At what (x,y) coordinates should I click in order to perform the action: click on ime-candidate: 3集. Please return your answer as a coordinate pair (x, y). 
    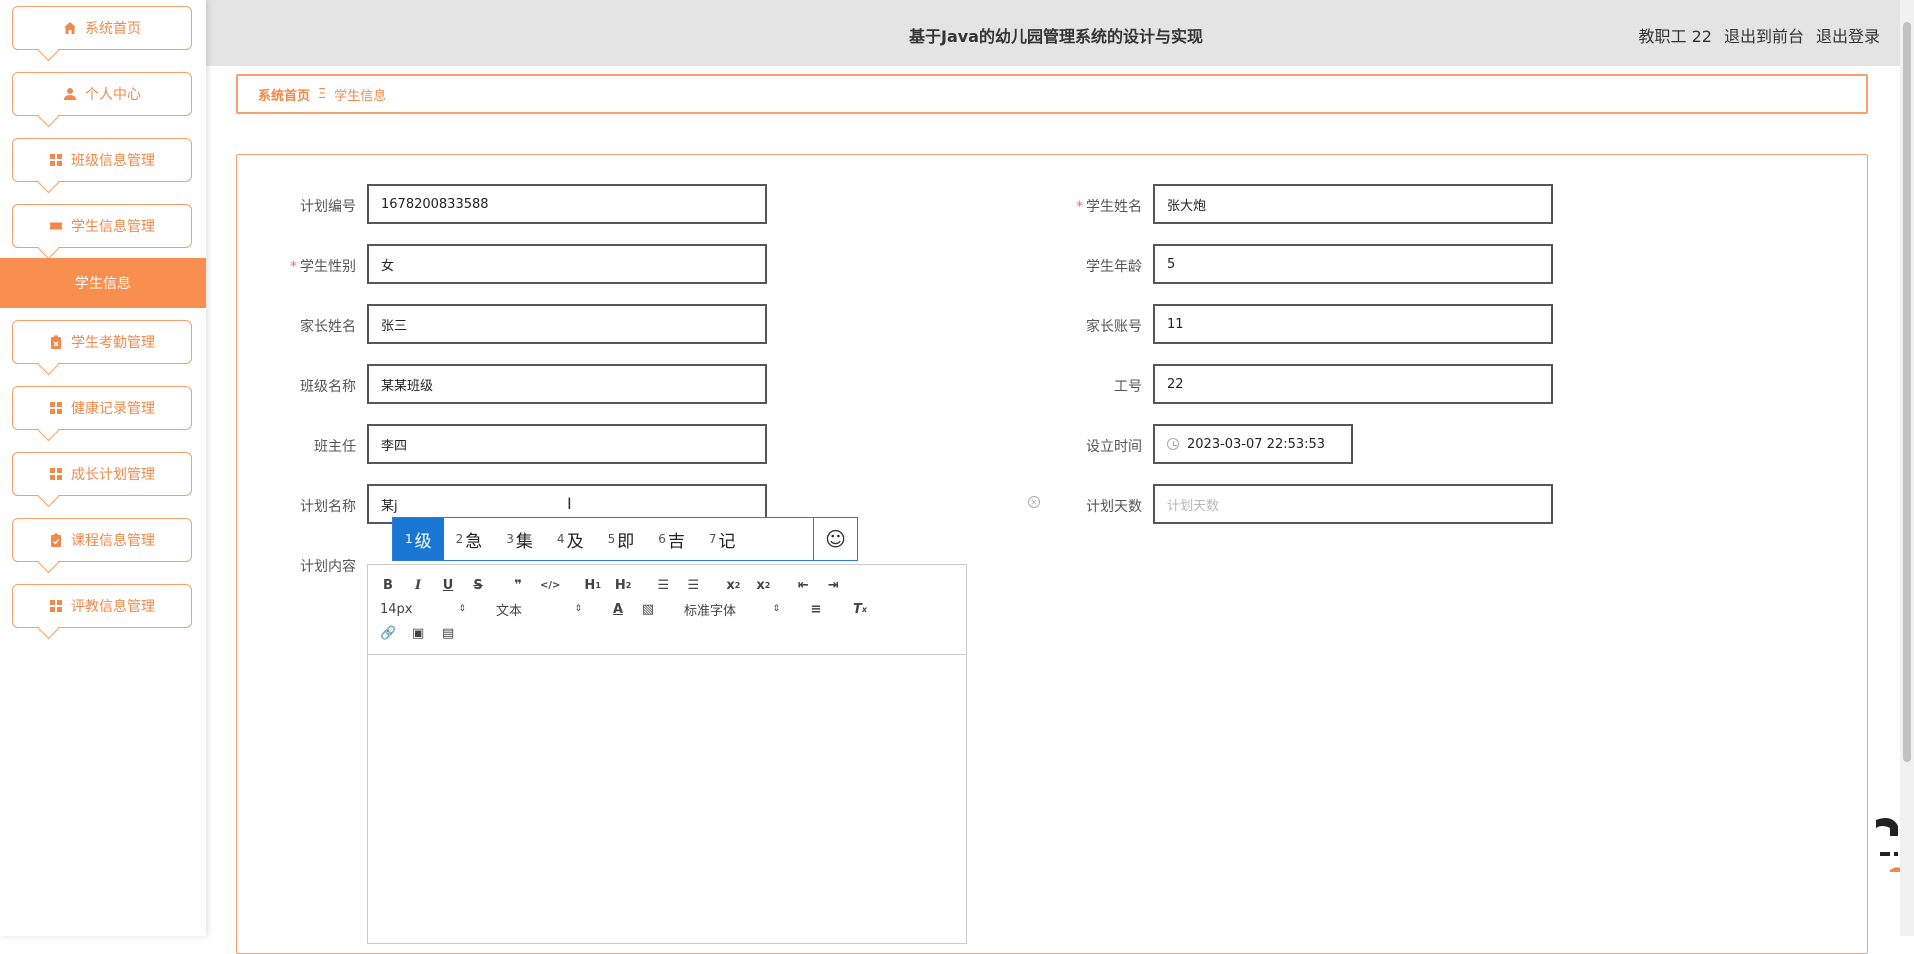
    Looking at the image, I should click on (519, 539).